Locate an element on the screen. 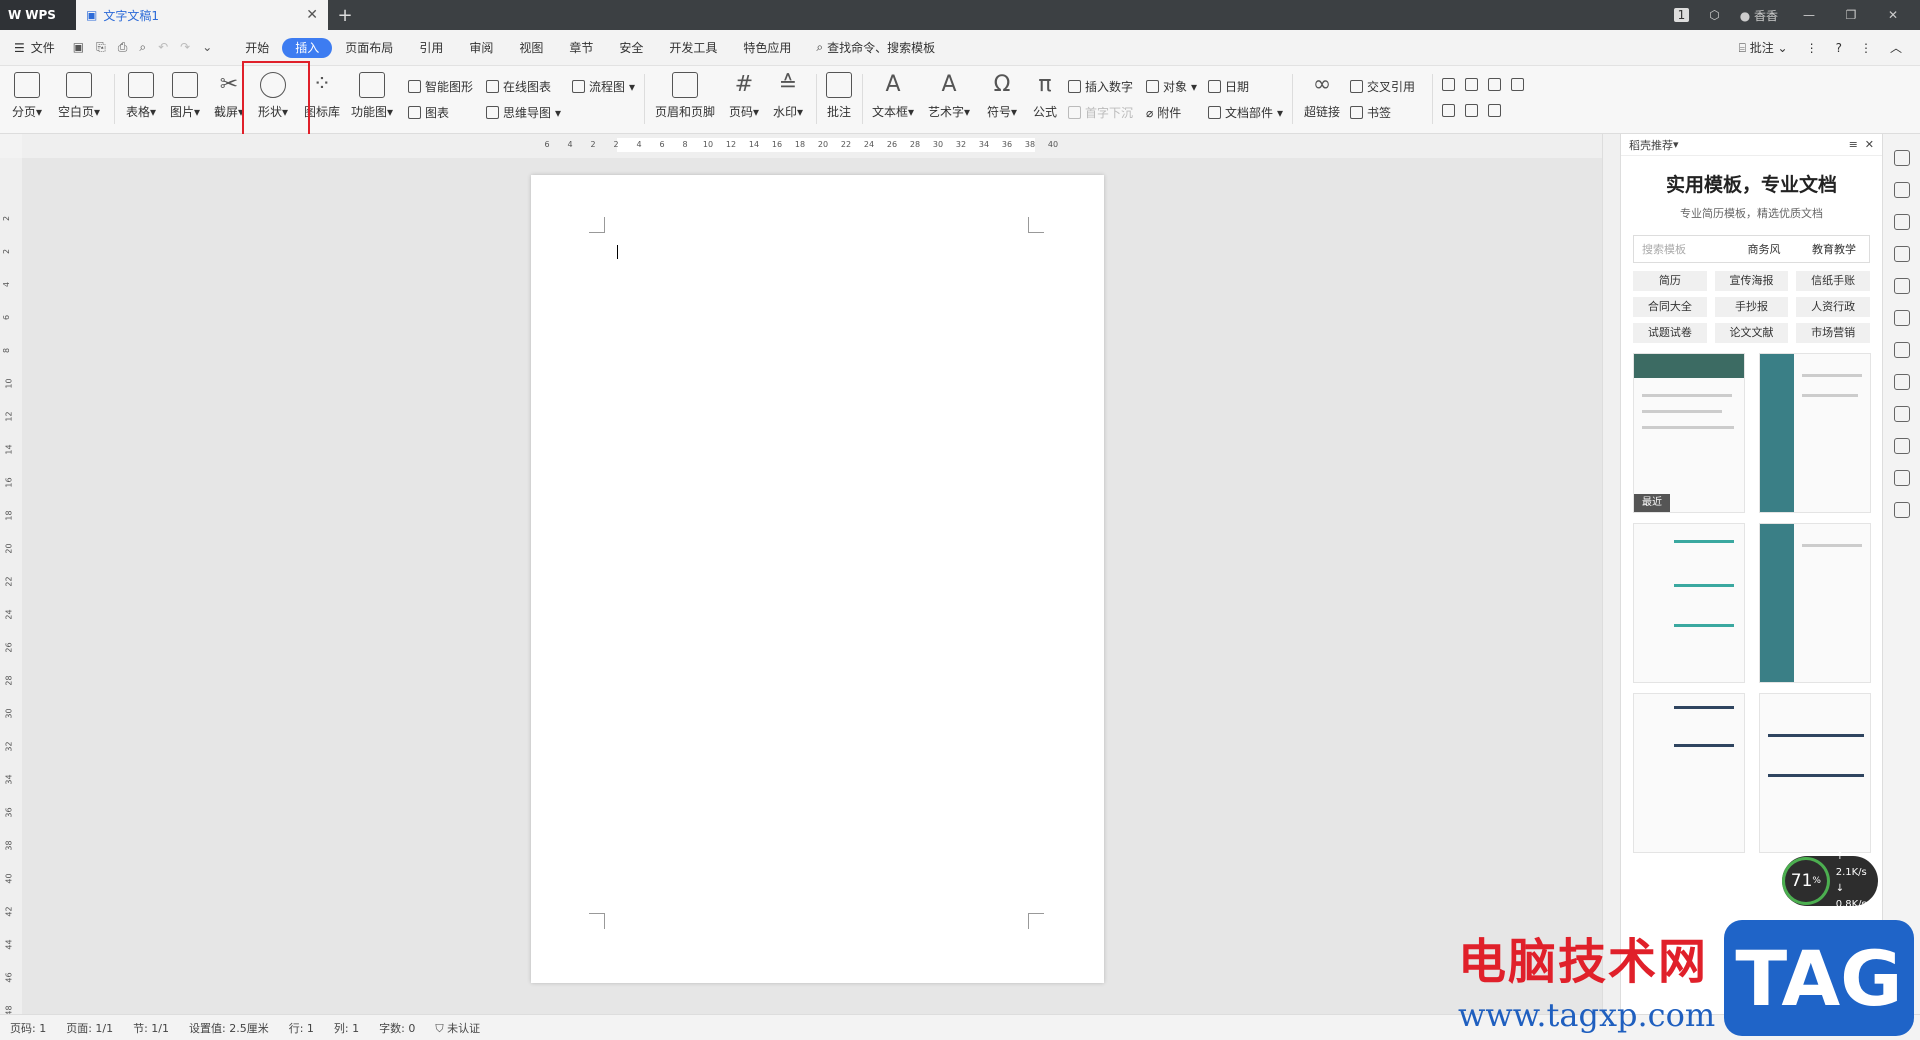 The image size is (1920, 1040). tab-page-layout: 页面布局 is located at coordinates (369, 48).